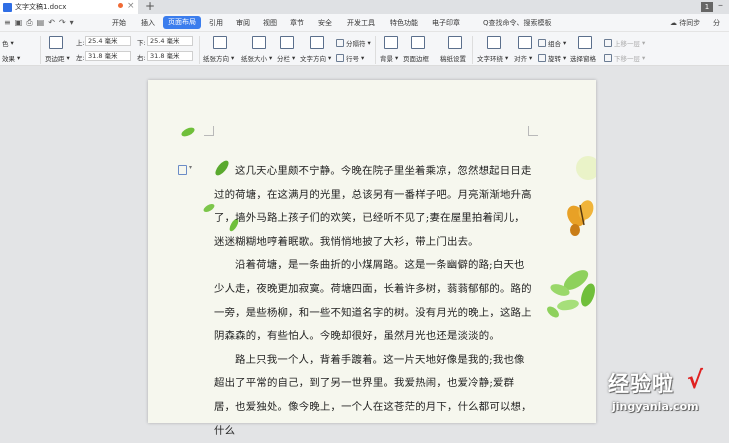  Describe the element at coordinates (655, 406) in the screenshot. I see `watermark-url: jingyanla.com` at that location.